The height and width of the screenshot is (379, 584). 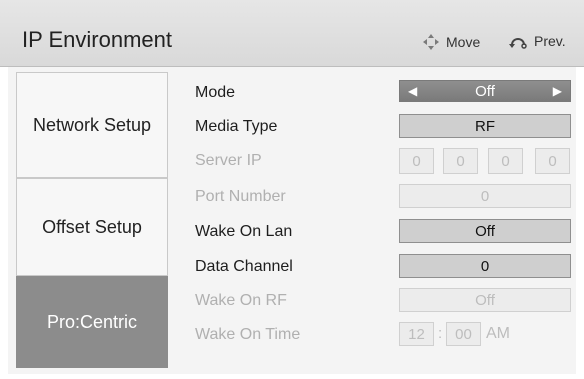 I want to click on move-label: Move, so click(x=463, y=42).